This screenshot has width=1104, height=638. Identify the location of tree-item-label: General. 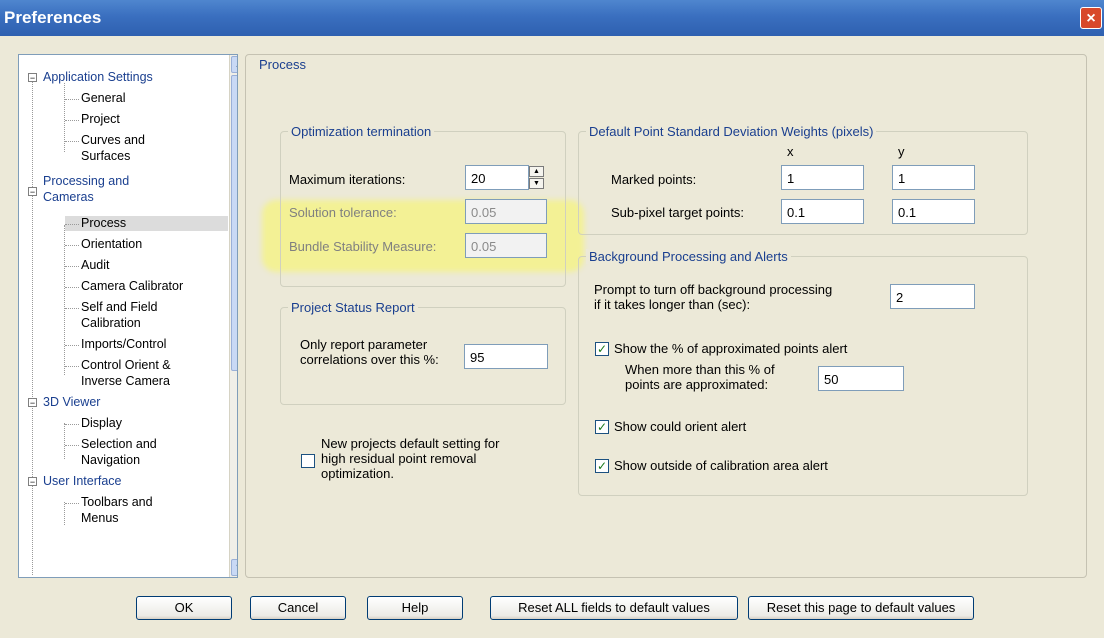
(103, 98).